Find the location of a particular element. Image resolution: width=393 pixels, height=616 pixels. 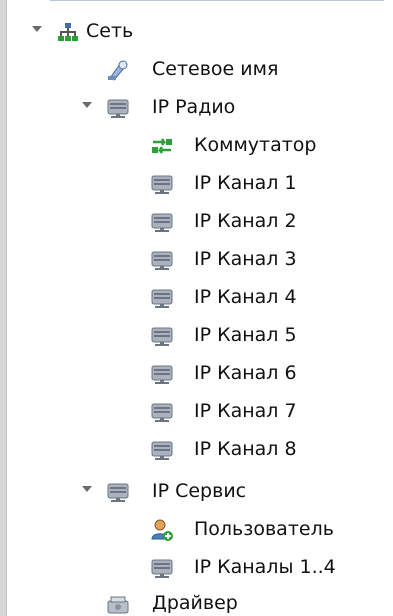

tree-item-network-name: Сетевое имя is located at coordinates (196, 70).